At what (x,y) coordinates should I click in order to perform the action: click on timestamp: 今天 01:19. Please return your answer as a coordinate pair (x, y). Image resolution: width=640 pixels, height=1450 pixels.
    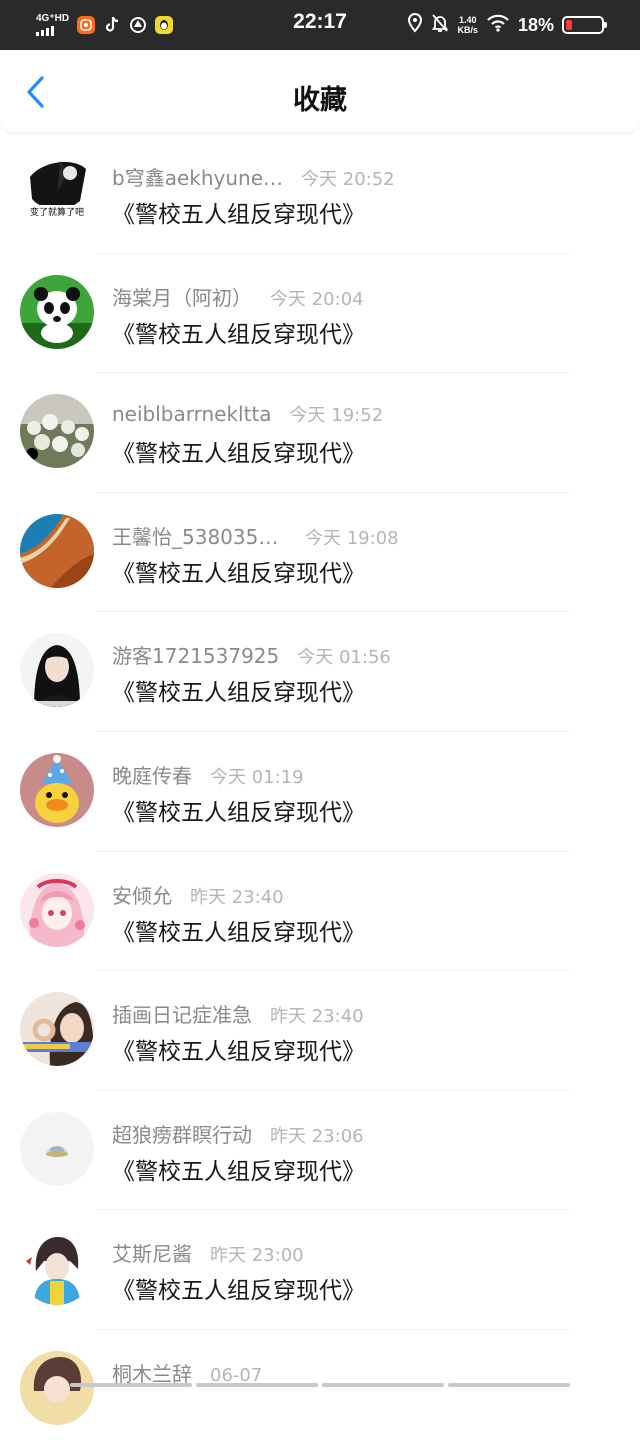
    Looking at the image, I should click on (257, 777).